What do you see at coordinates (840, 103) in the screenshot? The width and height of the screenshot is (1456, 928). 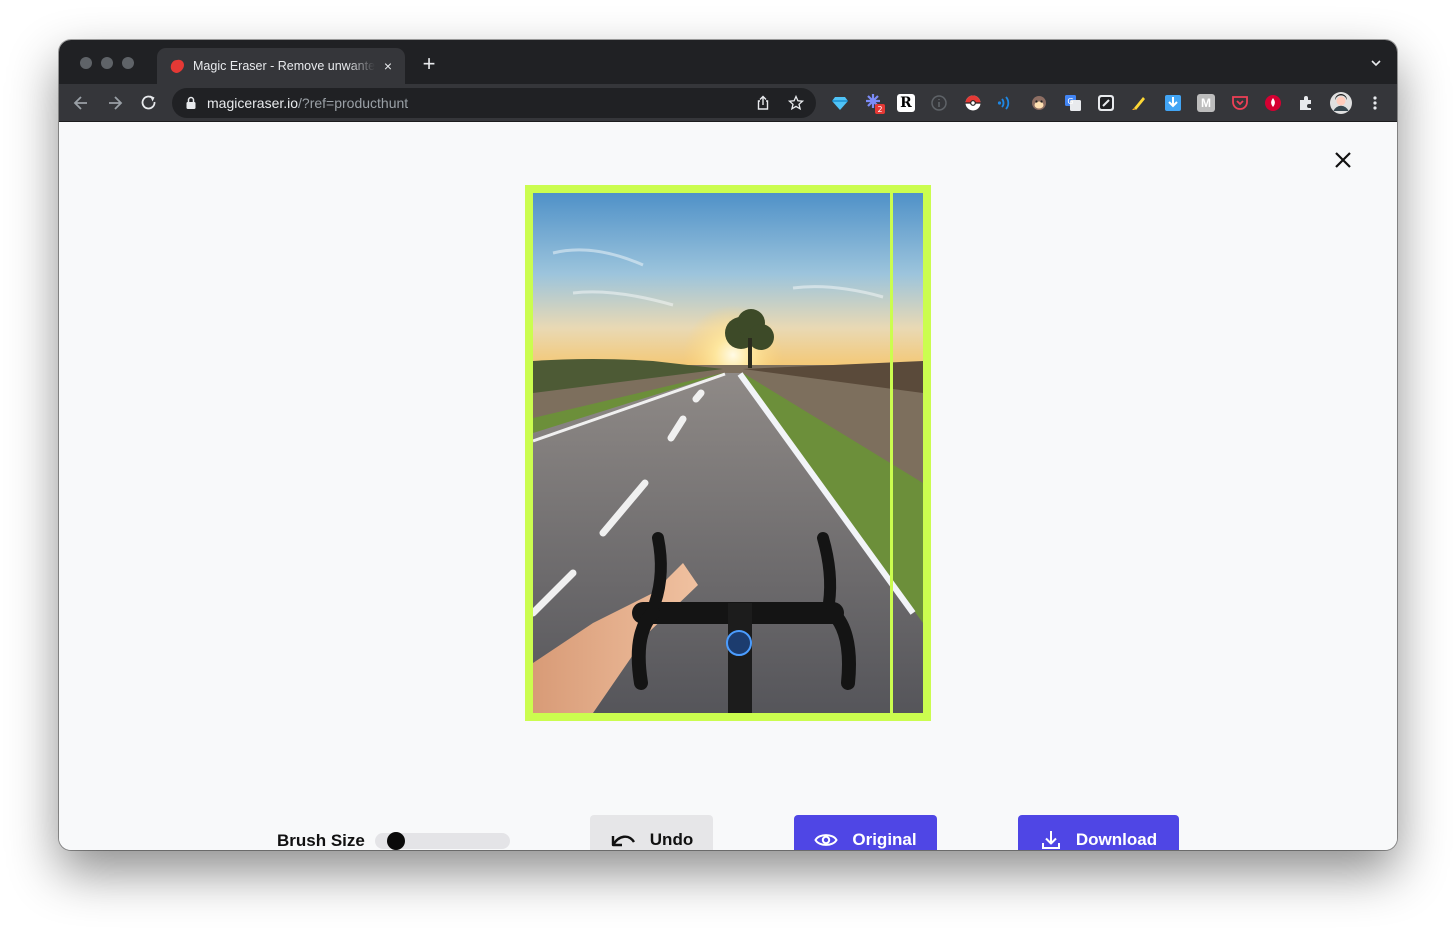 I see `diamond-extension-icon` at bounding box center [840, 103].